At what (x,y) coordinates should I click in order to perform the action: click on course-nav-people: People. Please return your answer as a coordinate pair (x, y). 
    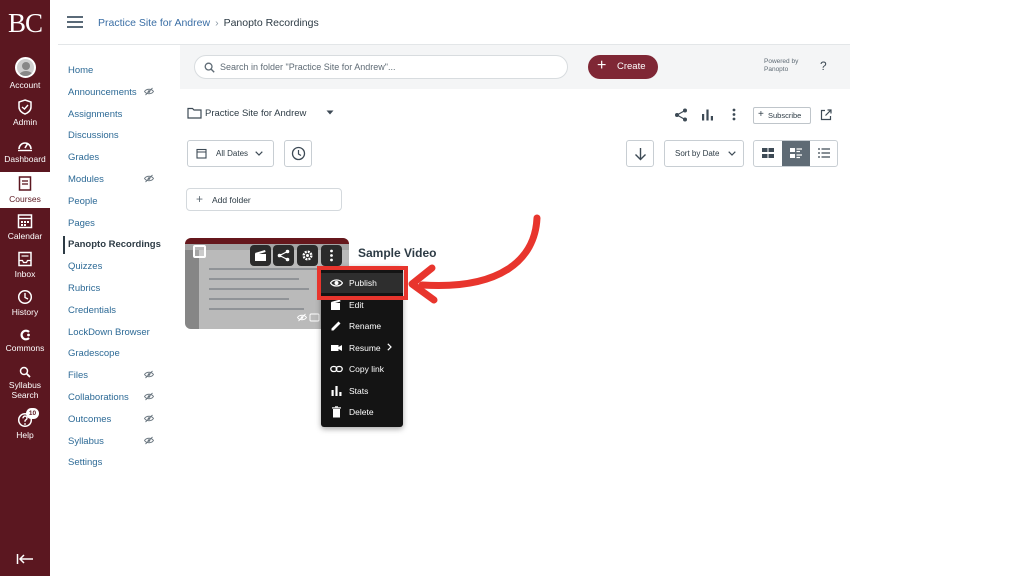
    Looking at the image, I should click on (118, 204).